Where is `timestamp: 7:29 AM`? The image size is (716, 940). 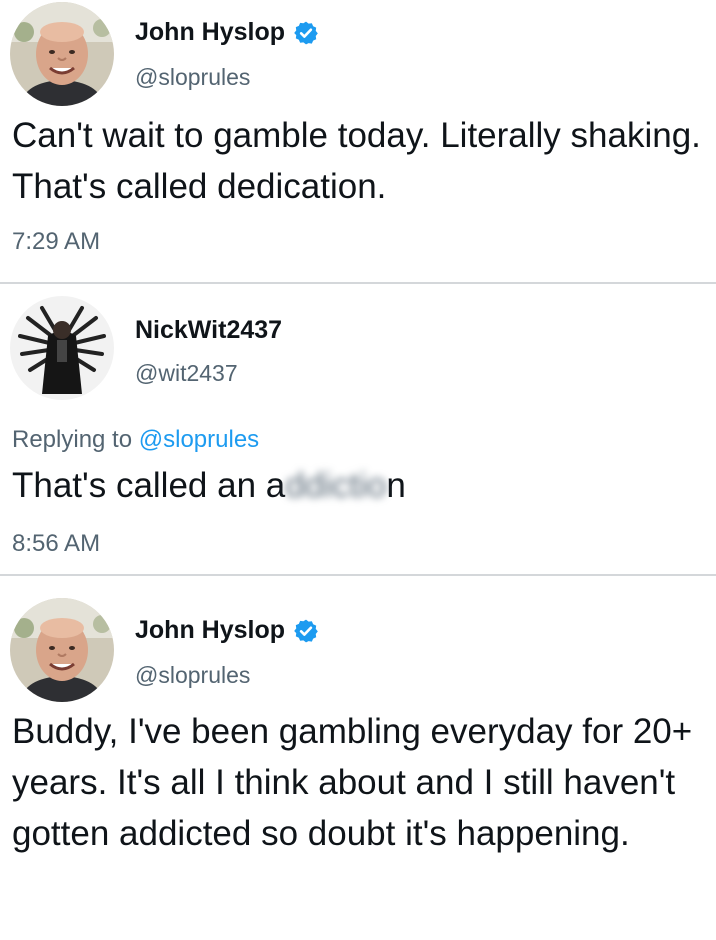
timestamp: 7:29 AM is located at coordinates (56, 242).